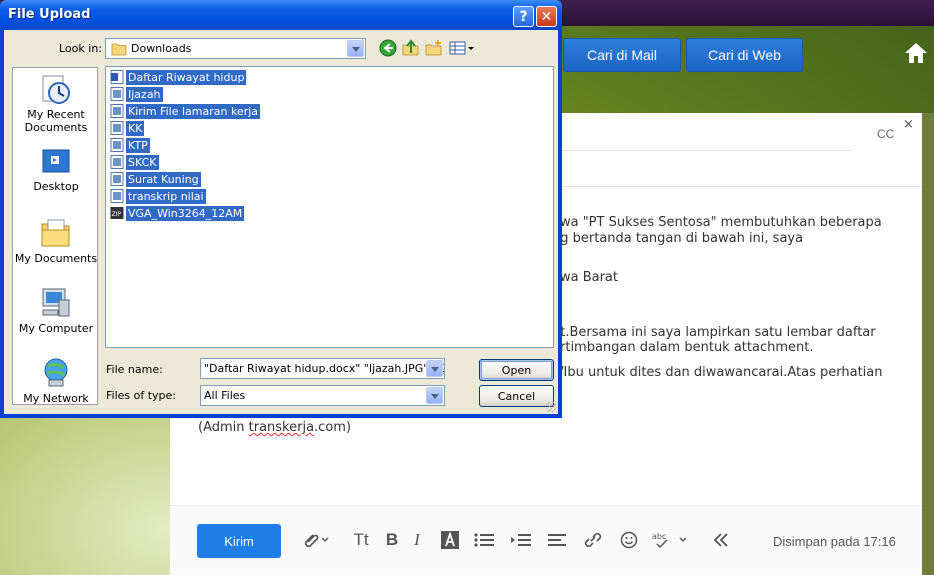  I want to click on signature: (Admin transkerja.com), so click(274, 427).